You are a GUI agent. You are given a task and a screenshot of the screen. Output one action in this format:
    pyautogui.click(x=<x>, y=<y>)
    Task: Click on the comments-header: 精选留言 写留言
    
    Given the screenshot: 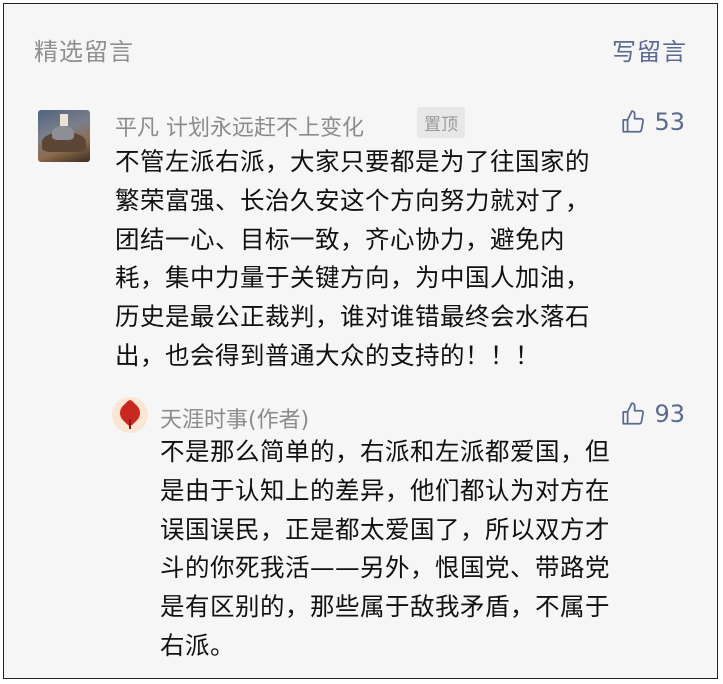 What is the action you would take?
    pyautogui.click(x=360, y=47)
    